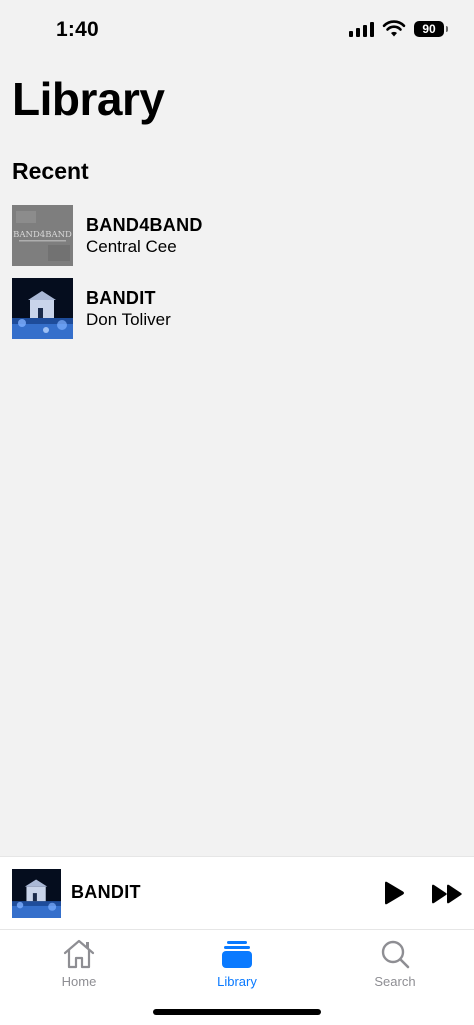 Image resolution: width=474 pixels, height=1025 pixels. Describe the element at coordinates (144, 224) in the screenshot. I see `recent-item-title: BAND4BAND` at that location.